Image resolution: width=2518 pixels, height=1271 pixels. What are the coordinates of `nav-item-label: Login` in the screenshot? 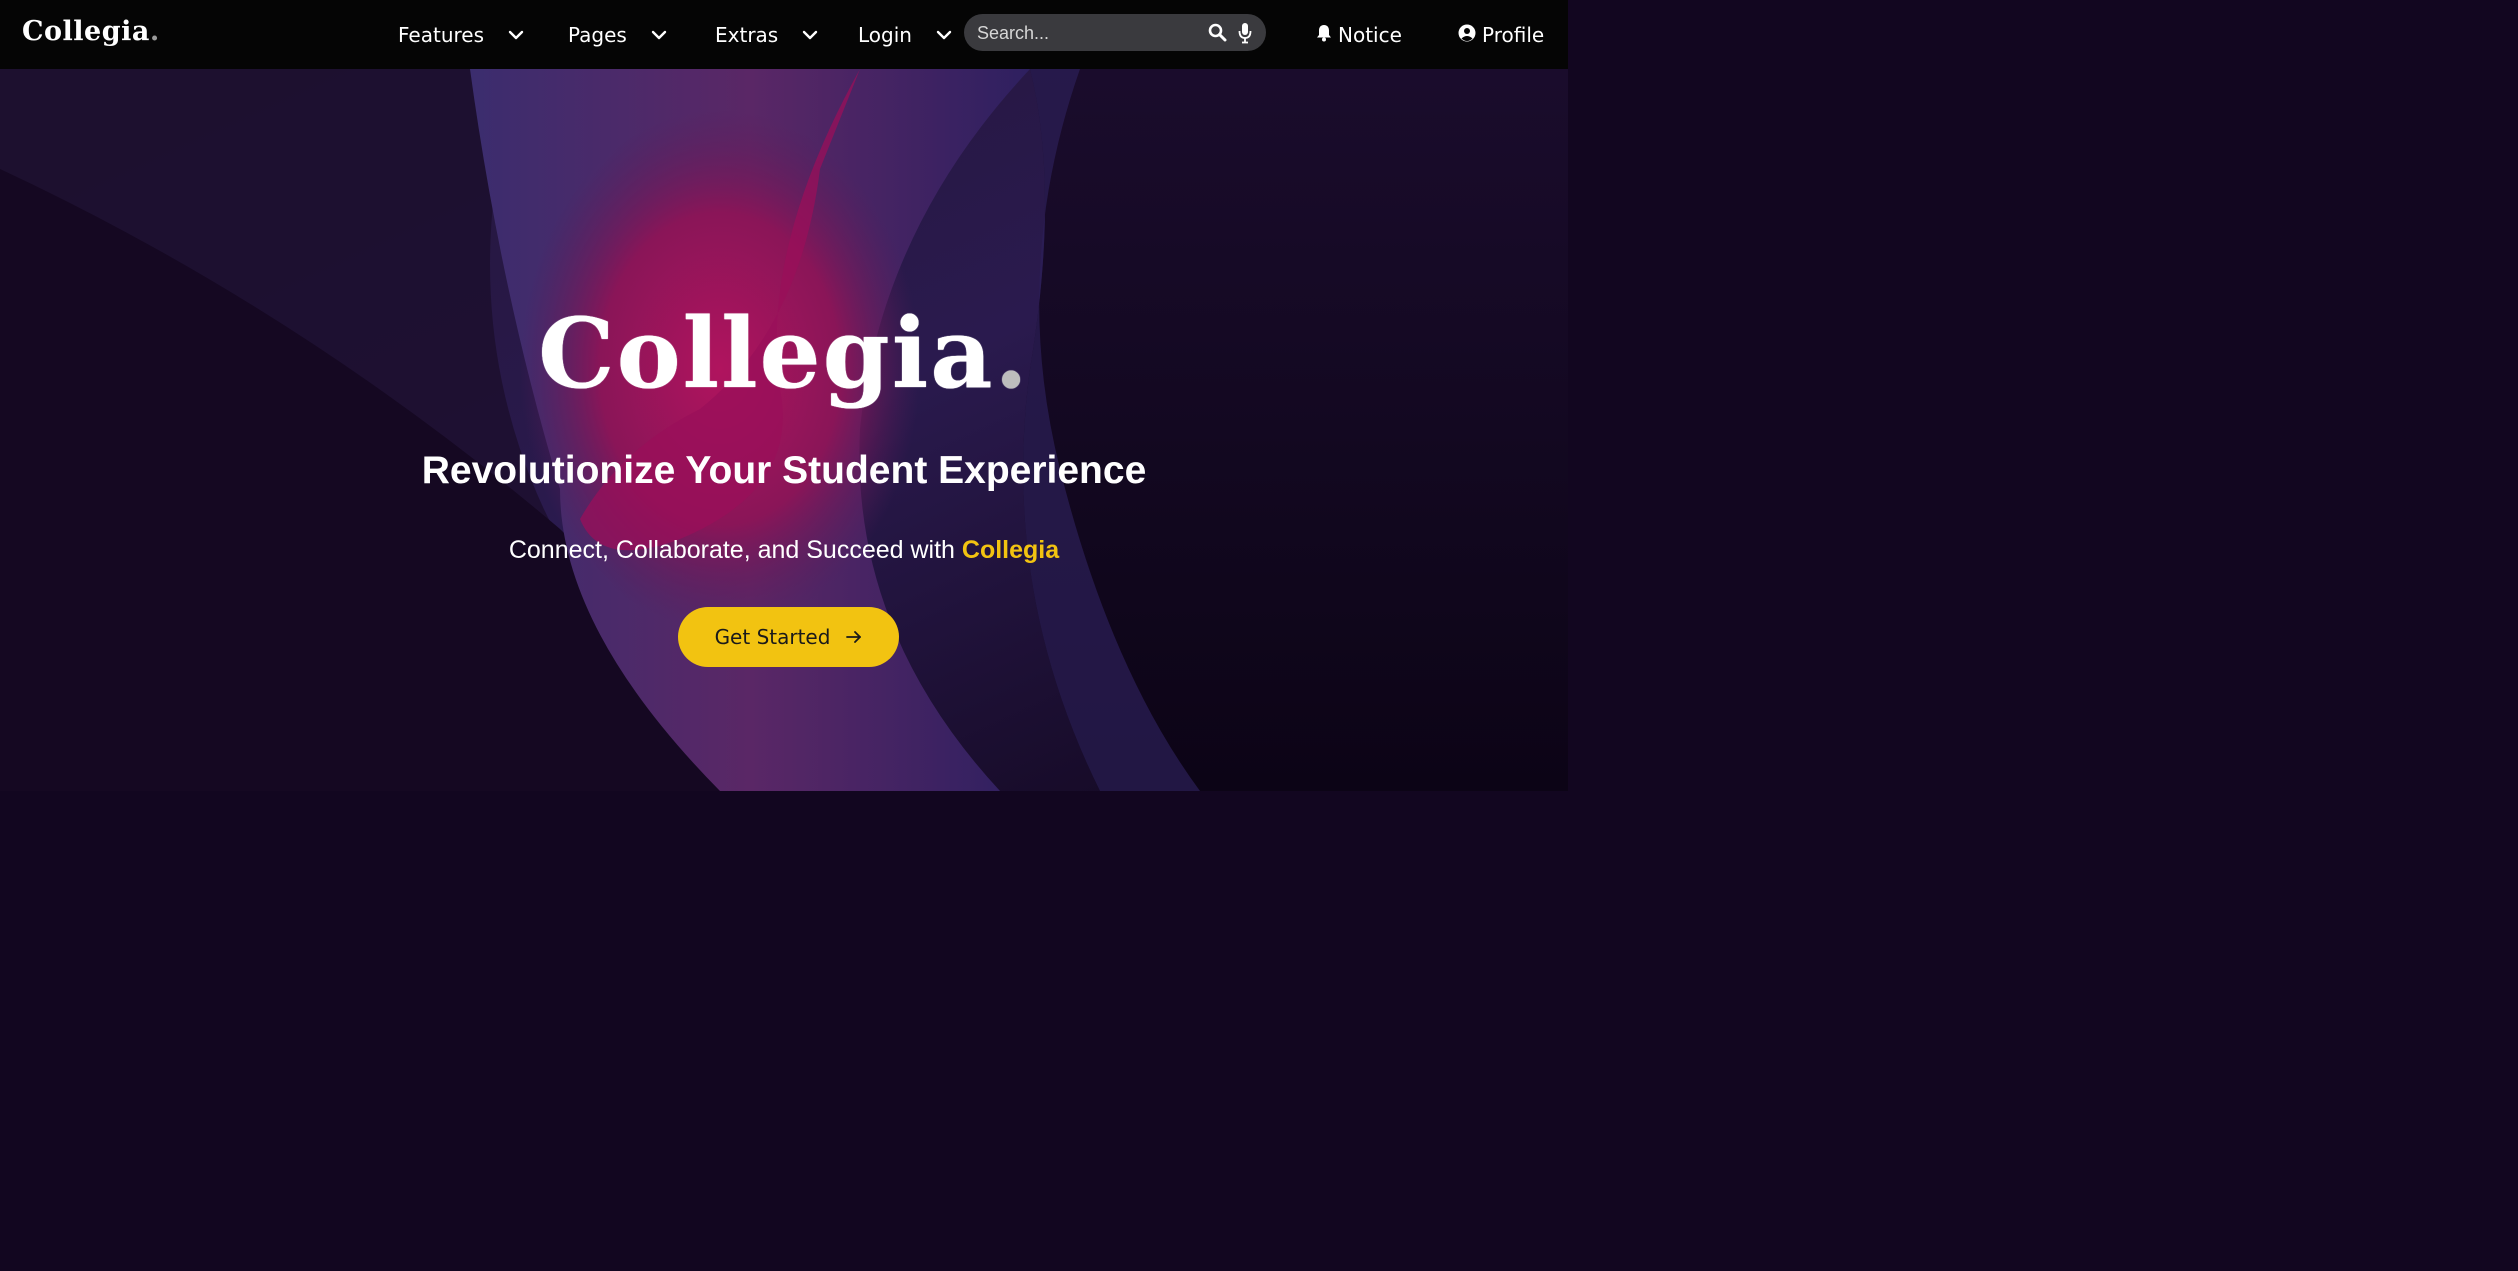 It's located at (885, 35).